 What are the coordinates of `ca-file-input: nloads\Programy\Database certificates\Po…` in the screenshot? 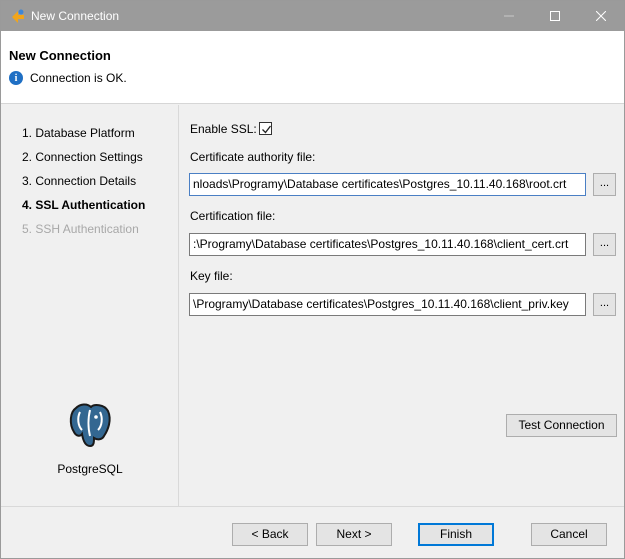 It's located at (387, 184).